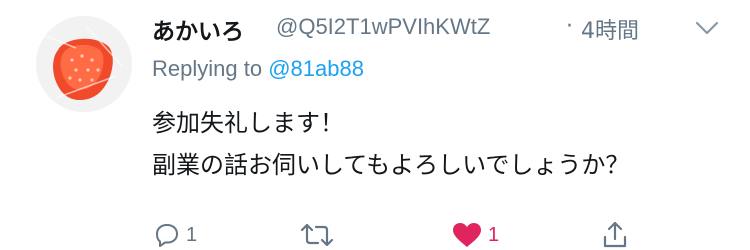 This screenshot has width=750, height=250. What do you see at coordinates (167, 235) in the screenshot?
I see `reply-icon` at bounding box center [167, 235].